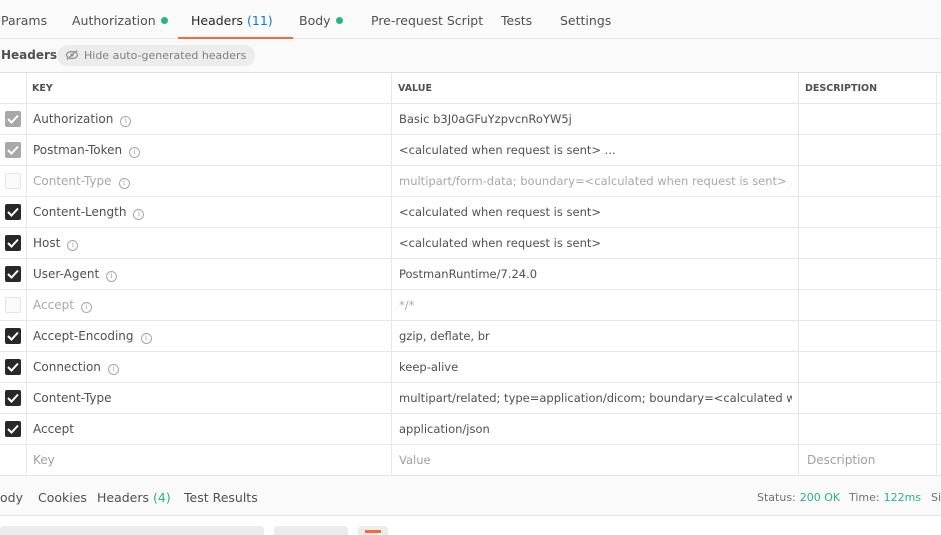  I want to click on hide-auto-headers-button: Hide auto-generated headers, so click(156, 55).